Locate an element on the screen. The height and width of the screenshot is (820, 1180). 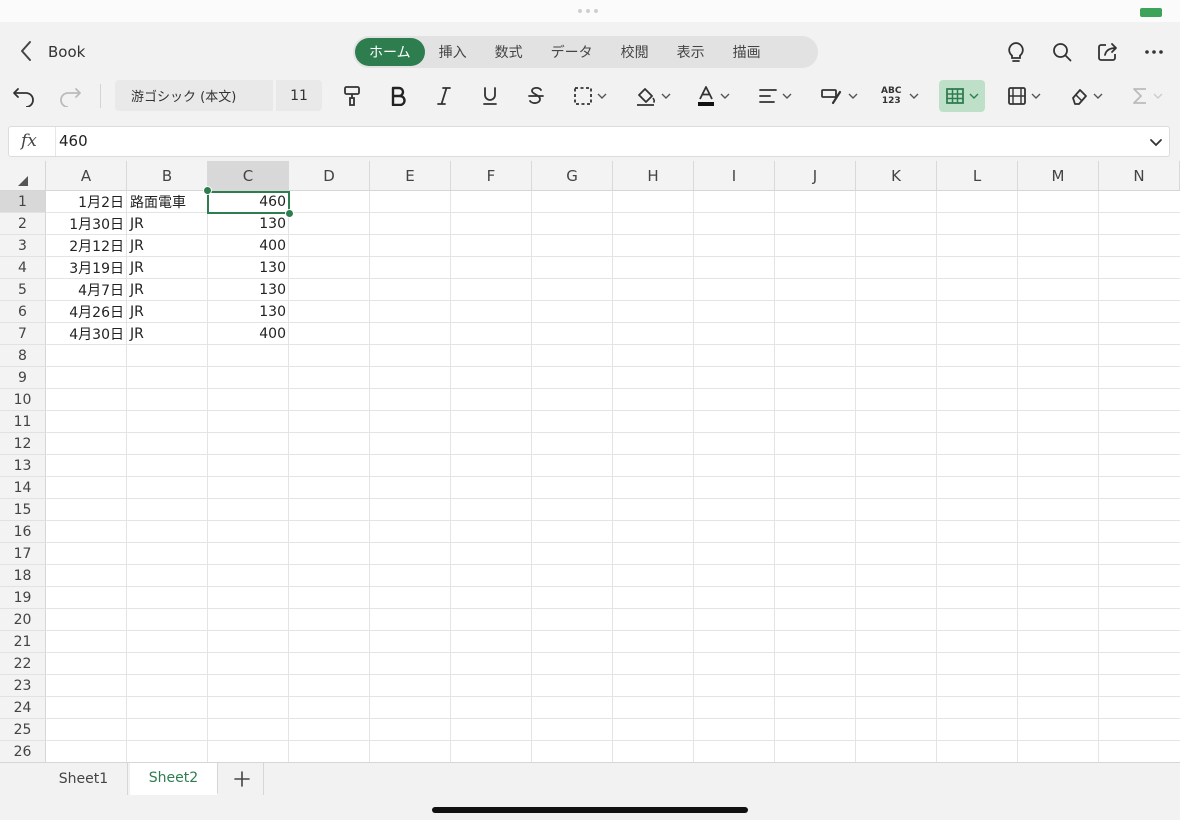
row-header: 14 is located at coordinates (23, 488).